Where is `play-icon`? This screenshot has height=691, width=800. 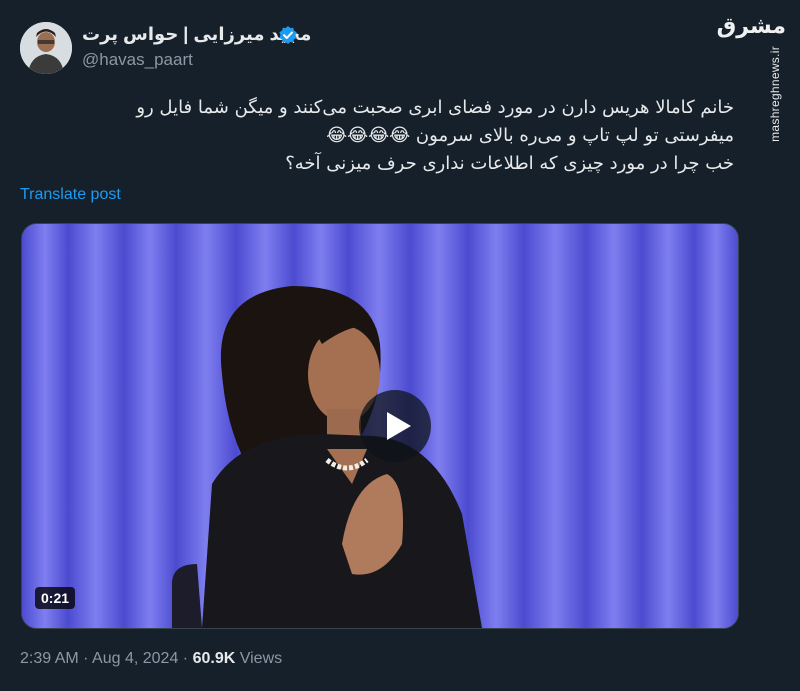
play-icon is located at coordinates (399, 426).